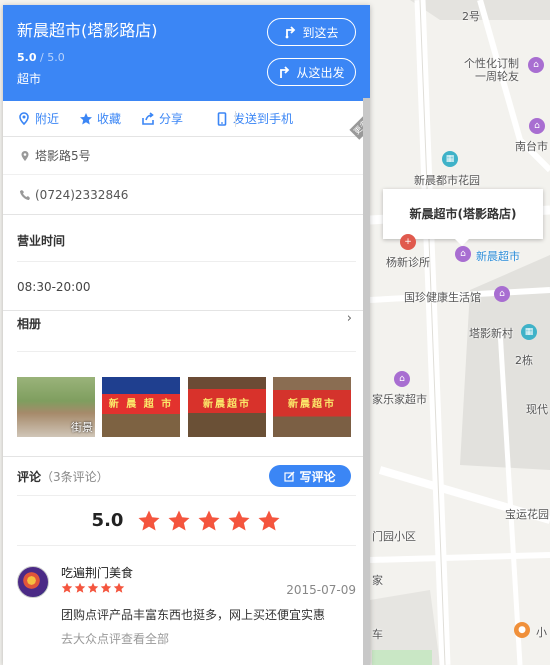  I want to click on hours-section: 营业时间 08:30-20:00, so click(186, 263).